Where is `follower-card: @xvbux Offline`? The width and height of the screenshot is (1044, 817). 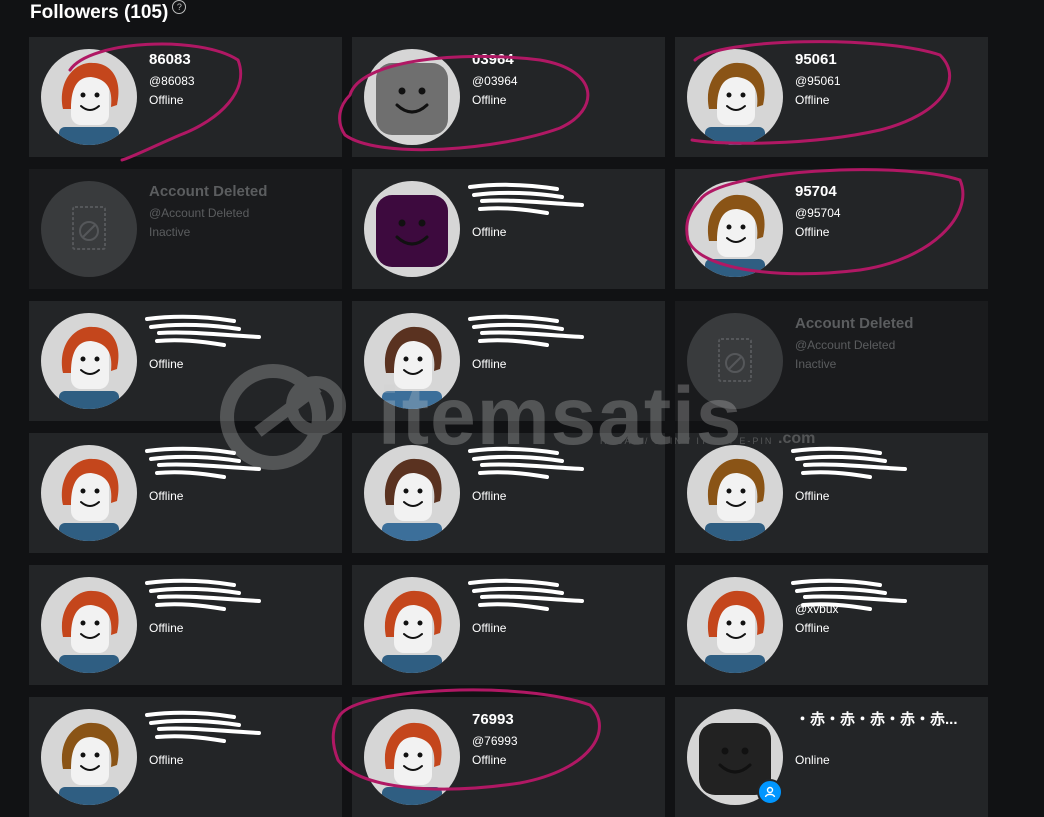
follower-card: @xvbux Offline is located at coordinates (831, 625).